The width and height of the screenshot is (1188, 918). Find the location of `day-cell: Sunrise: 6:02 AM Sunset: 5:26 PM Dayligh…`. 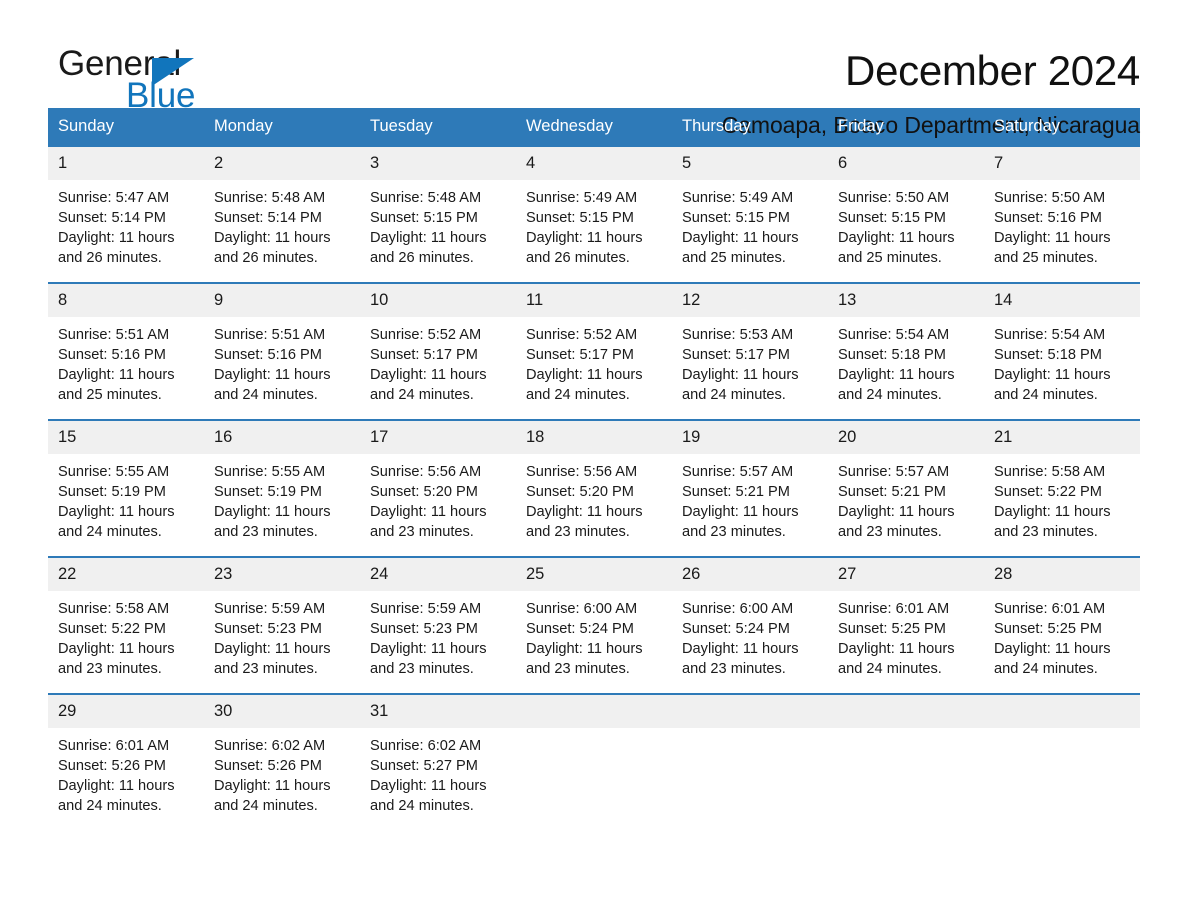

day-cell: Sunrise: 6:02 AM Sunset: 5:26 PM Dayligh… is located at coordinates (282, 779).